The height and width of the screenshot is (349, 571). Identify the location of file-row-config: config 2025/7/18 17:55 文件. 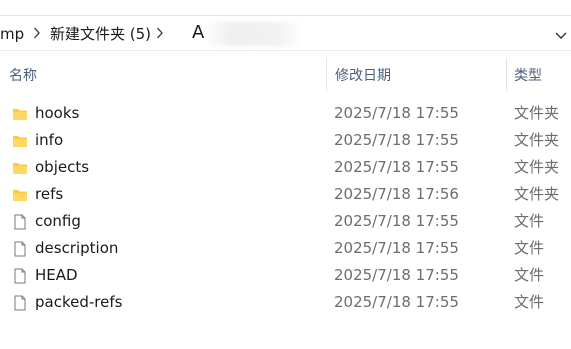
(285, 221).